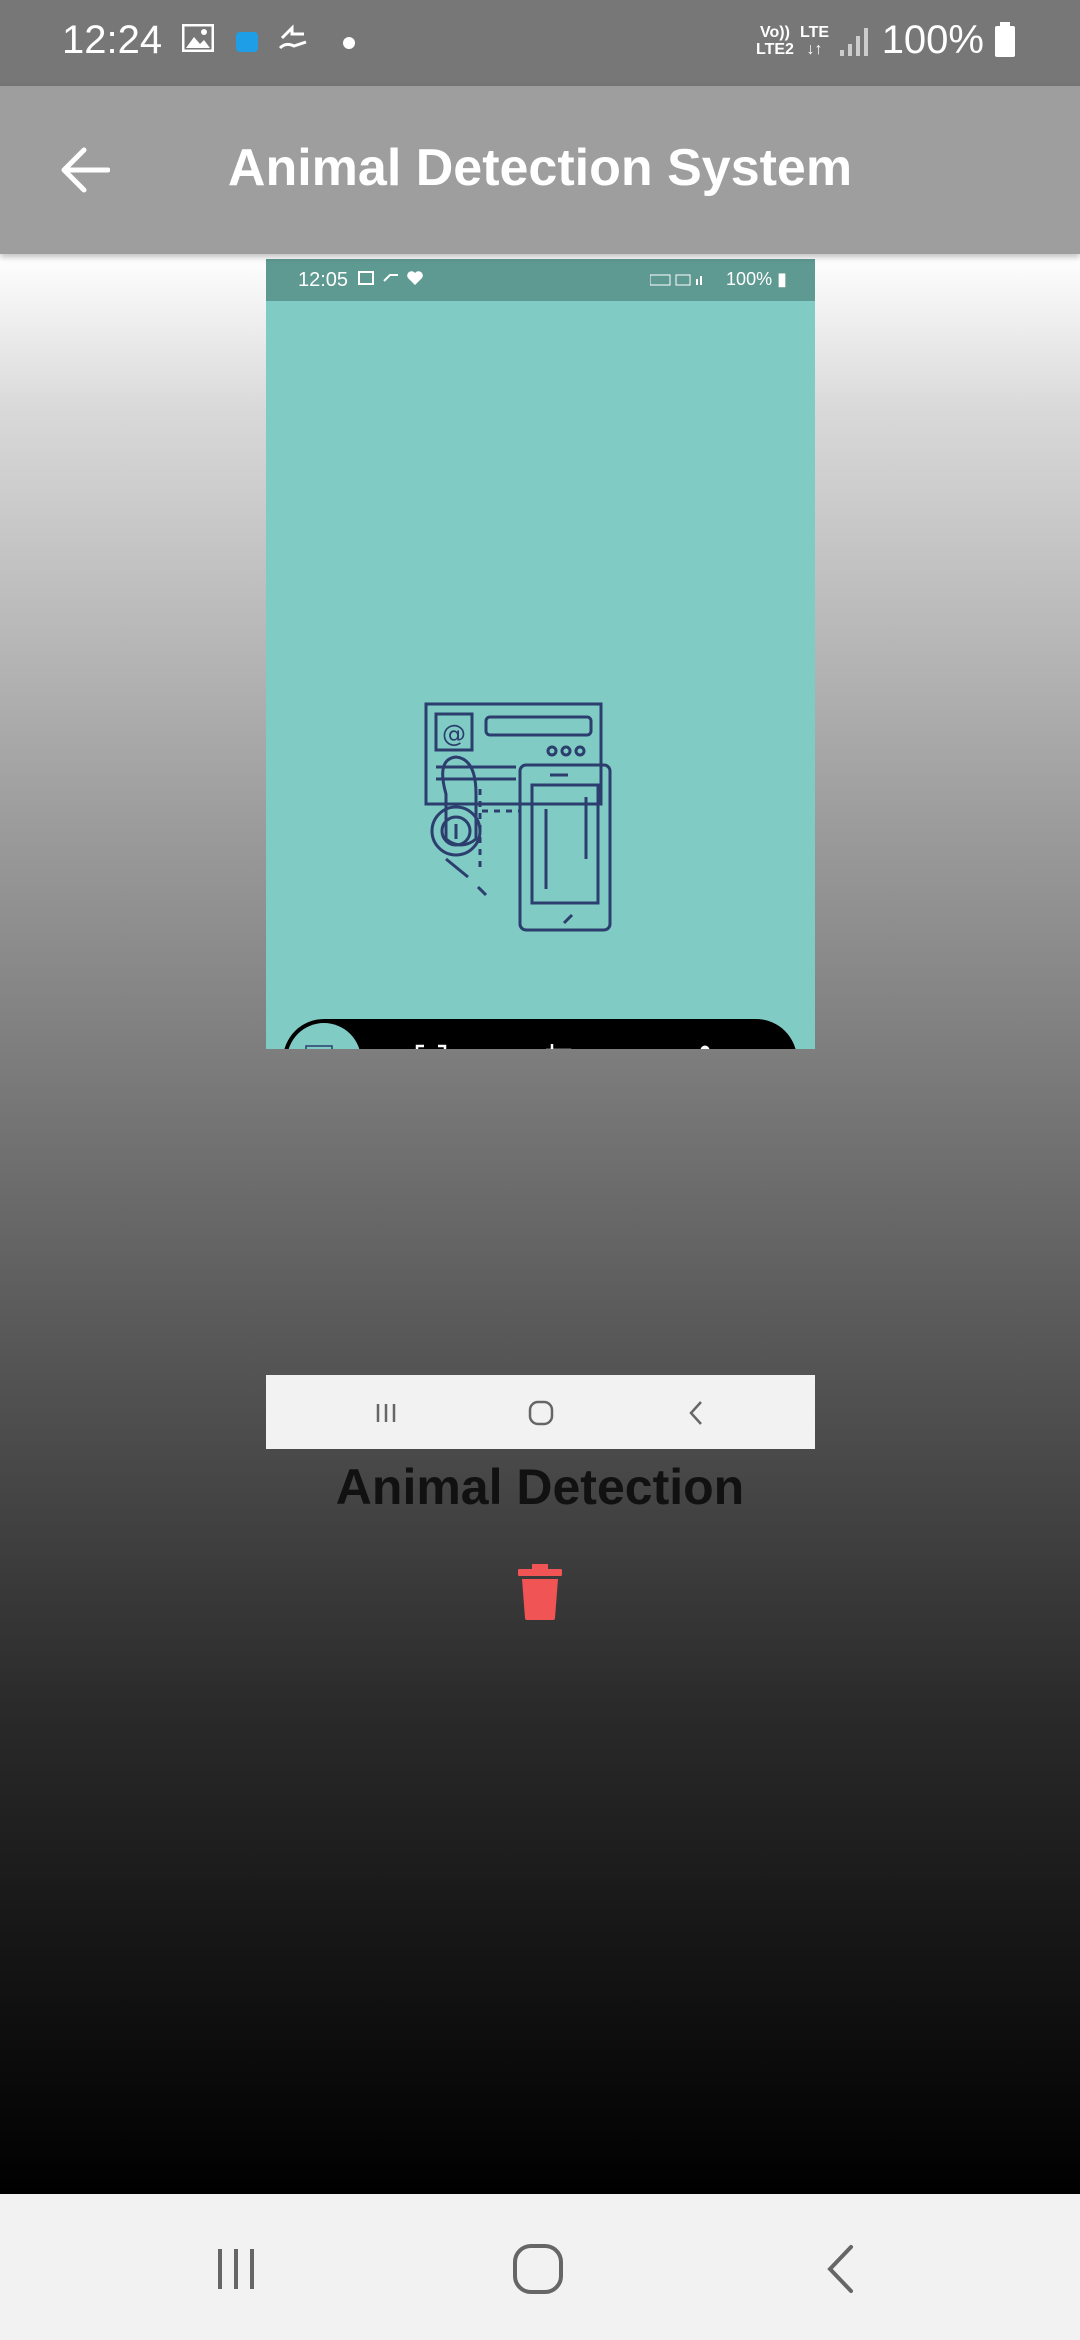 The image size is (1080, 2340). I want to click on app-bar: Animal Detection System, so click(540, 170).